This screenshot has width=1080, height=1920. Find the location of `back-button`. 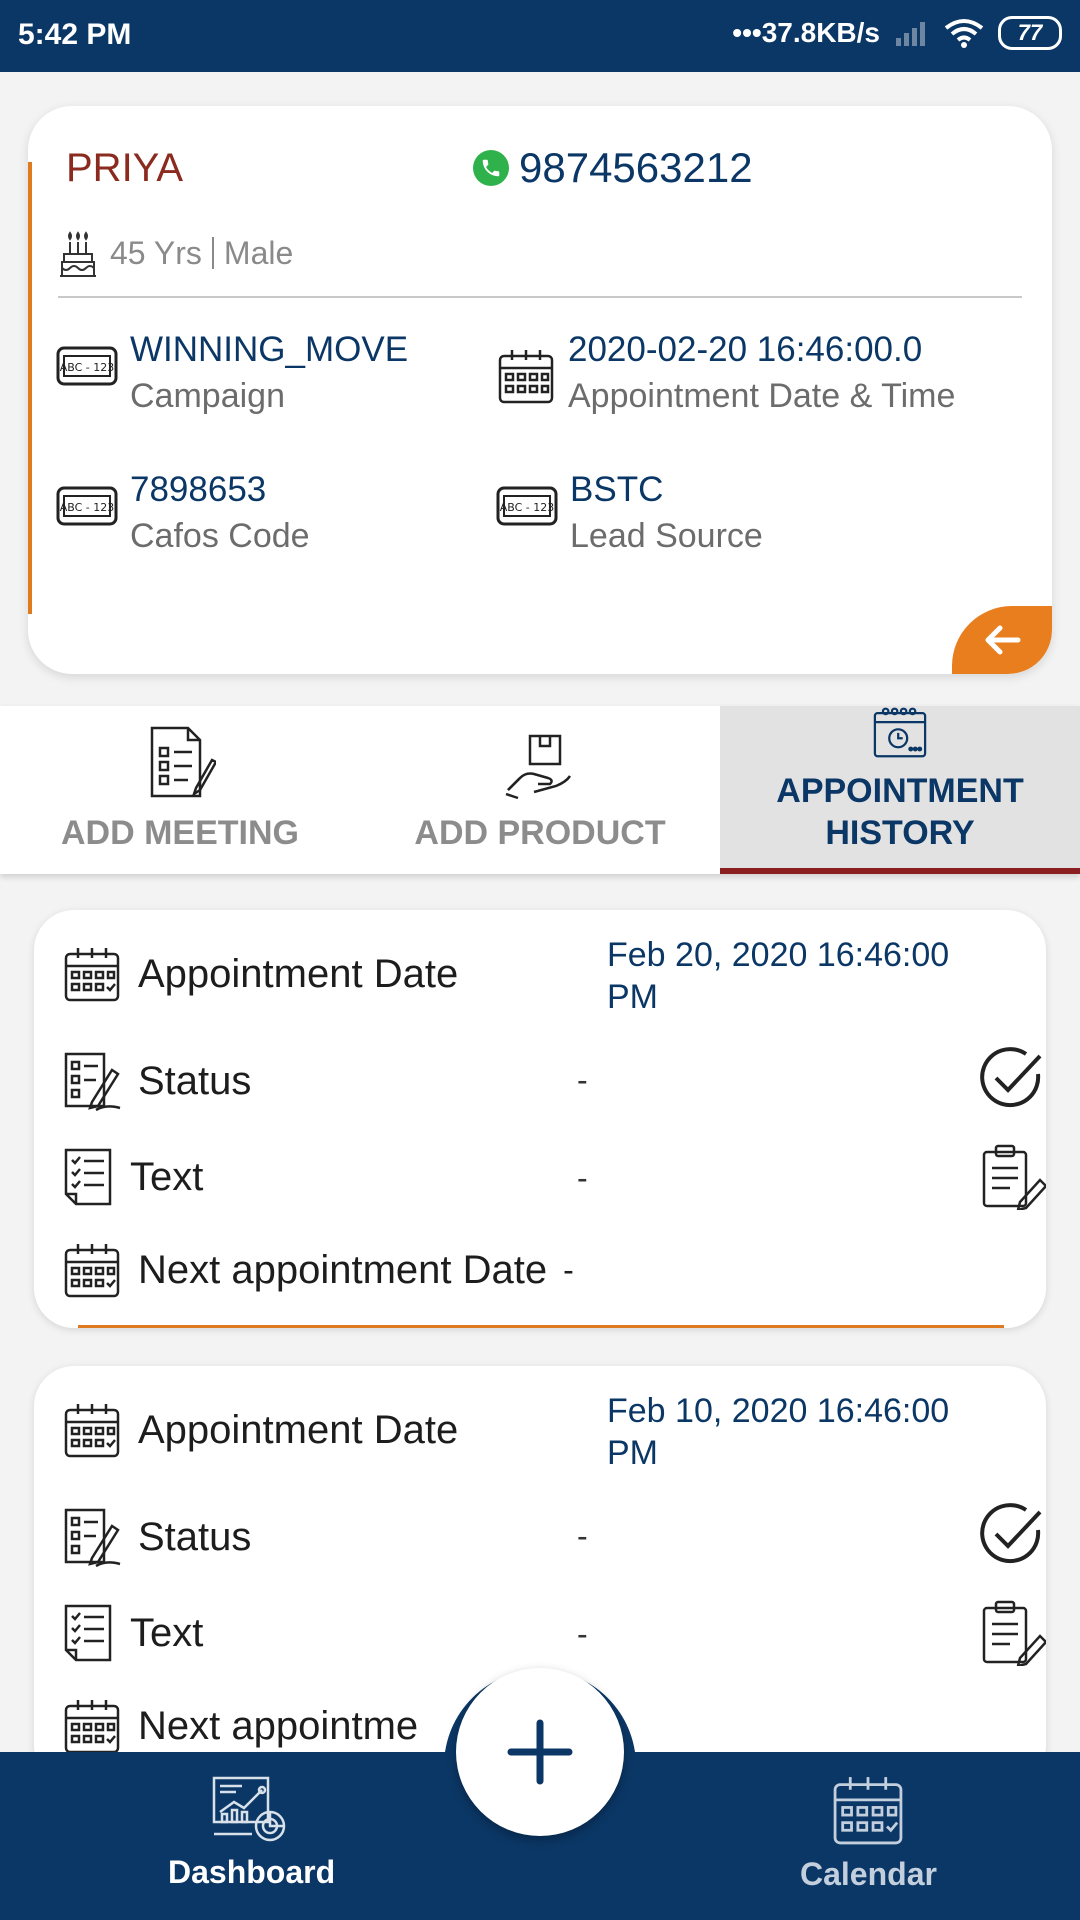

back-button is located at coordinates (1002, 640).